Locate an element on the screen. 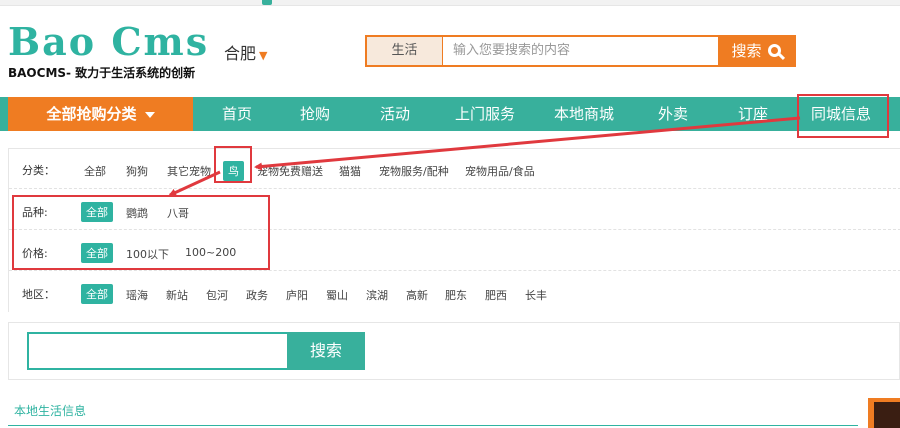 Image resolution: width=900 pixels, height=428 pixels. site-logo: Bao Cms BAOCMS- 致力于生活系统的创新 is located at coordinates (108, 51).